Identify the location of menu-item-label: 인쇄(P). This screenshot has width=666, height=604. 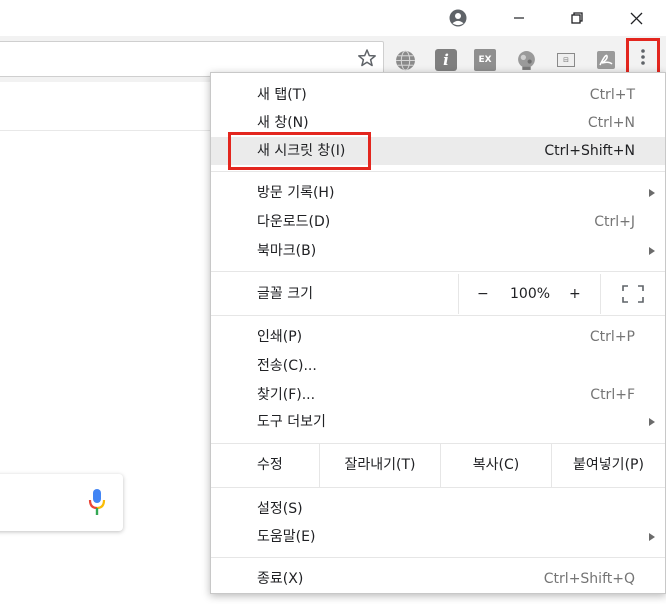
(280, 337).